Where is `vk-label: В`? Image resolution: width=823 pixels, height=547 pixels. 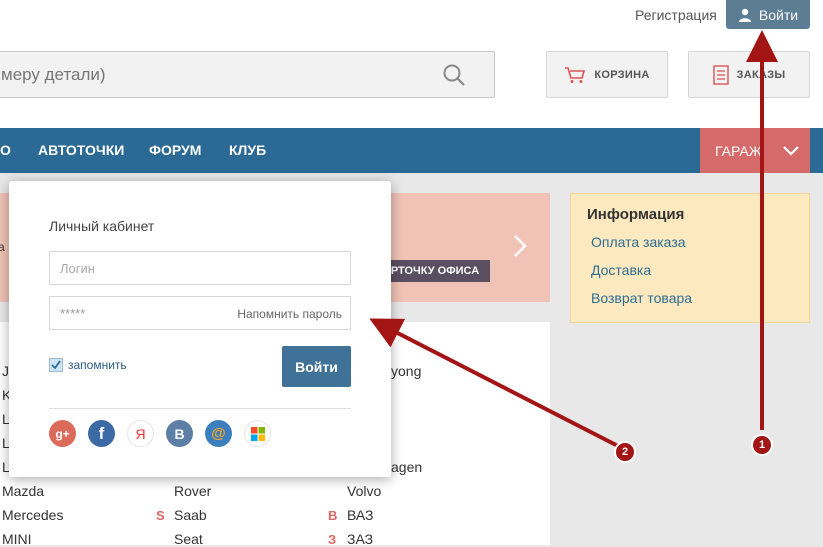
vk-label: В is located at coordinates (179, 433).